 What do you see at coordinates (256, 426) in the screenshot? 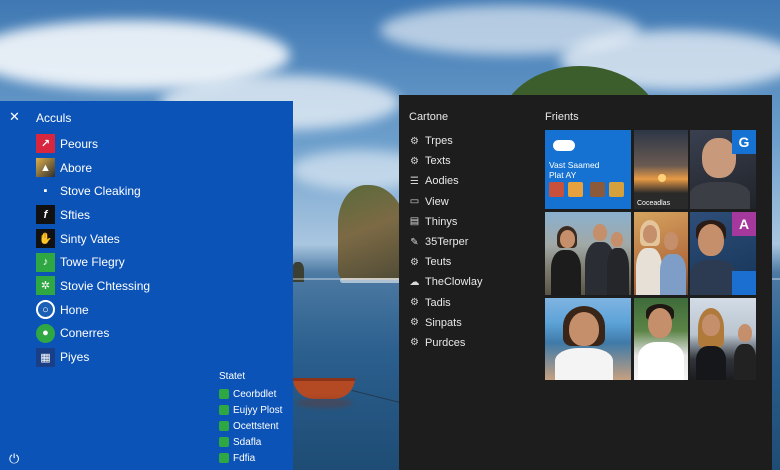
I see `status-label: Ocettstent` at bounding box center [256, 426].